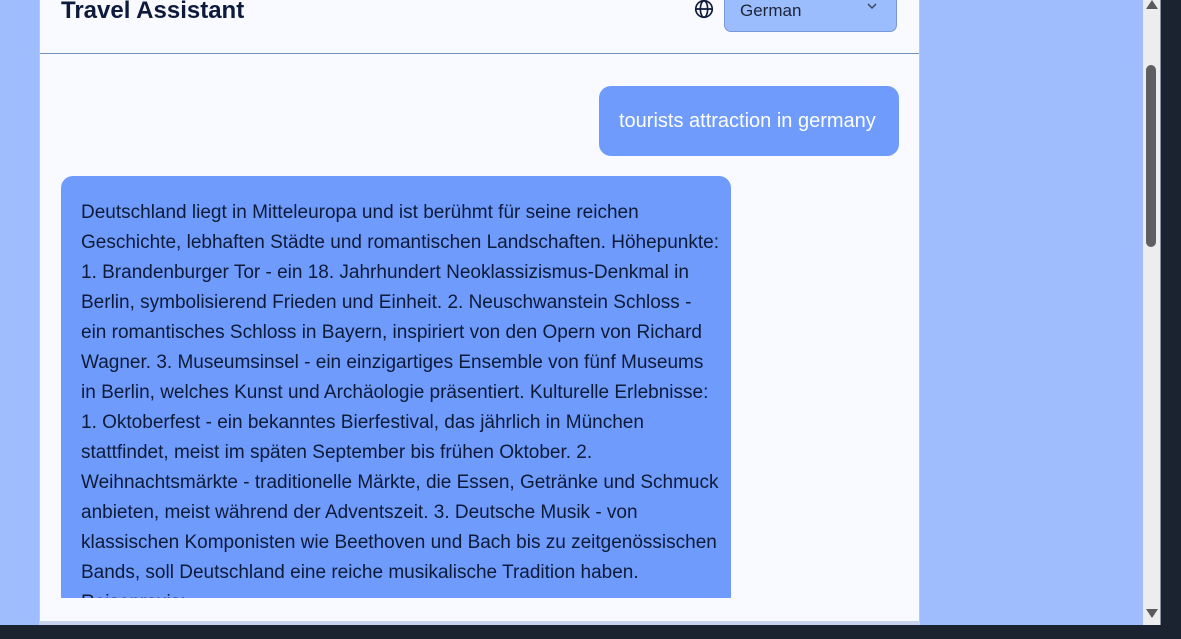 The image size is (1181, 639). What do you see at coordinates (1152, 4) in the screenshot?
I see `scroll-up-arrow-icon` at bounding box center [1152, 4].